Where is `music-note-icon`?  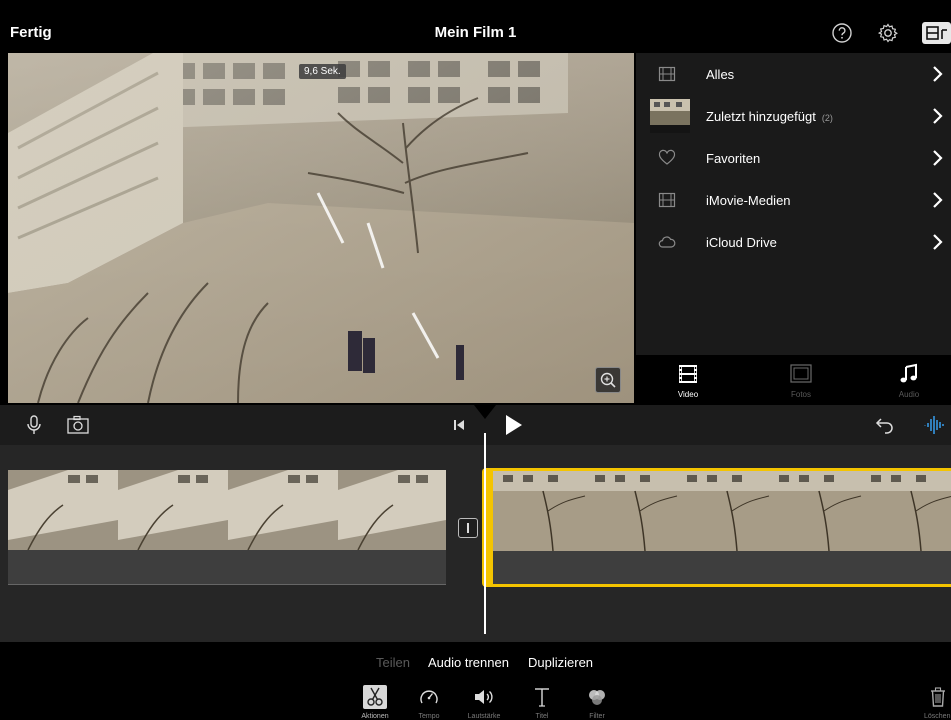 music-note-icon is located at coordinates (909, 374).